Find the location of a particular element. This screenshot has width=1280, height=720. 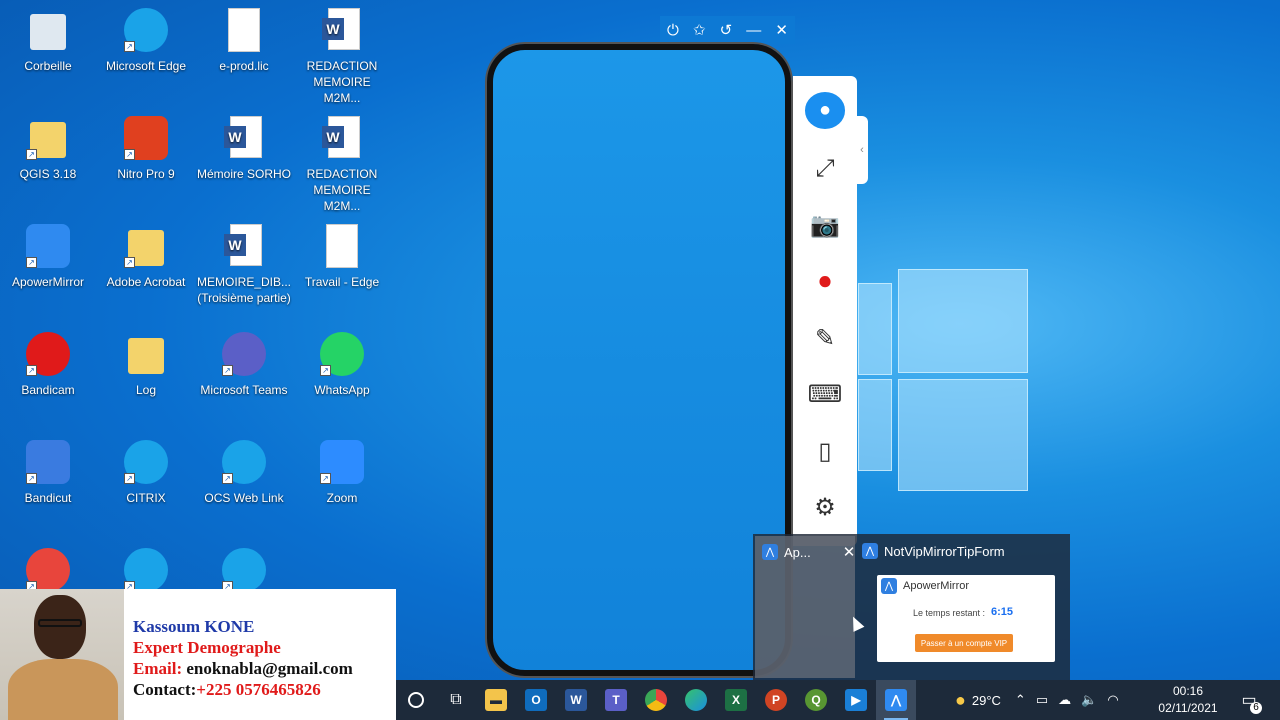

mirror-window-controls: ⏻ ✩ ↺ — ✕ is located at coordinates (727, 30).